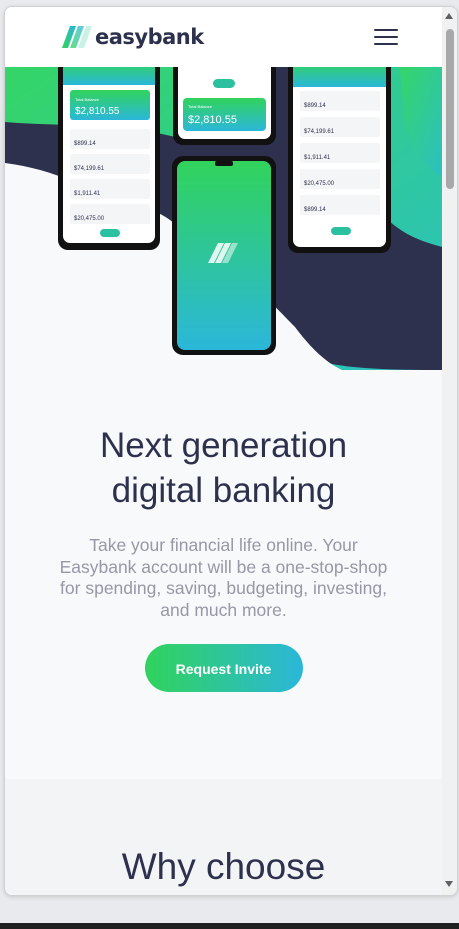 Image resolution: width=459 pixels, height=929 pixels. What do you see at coordinates (223, 866) in the screenshot?
I see `why-choose-title: Why choose` at bounding box center [223, 866].